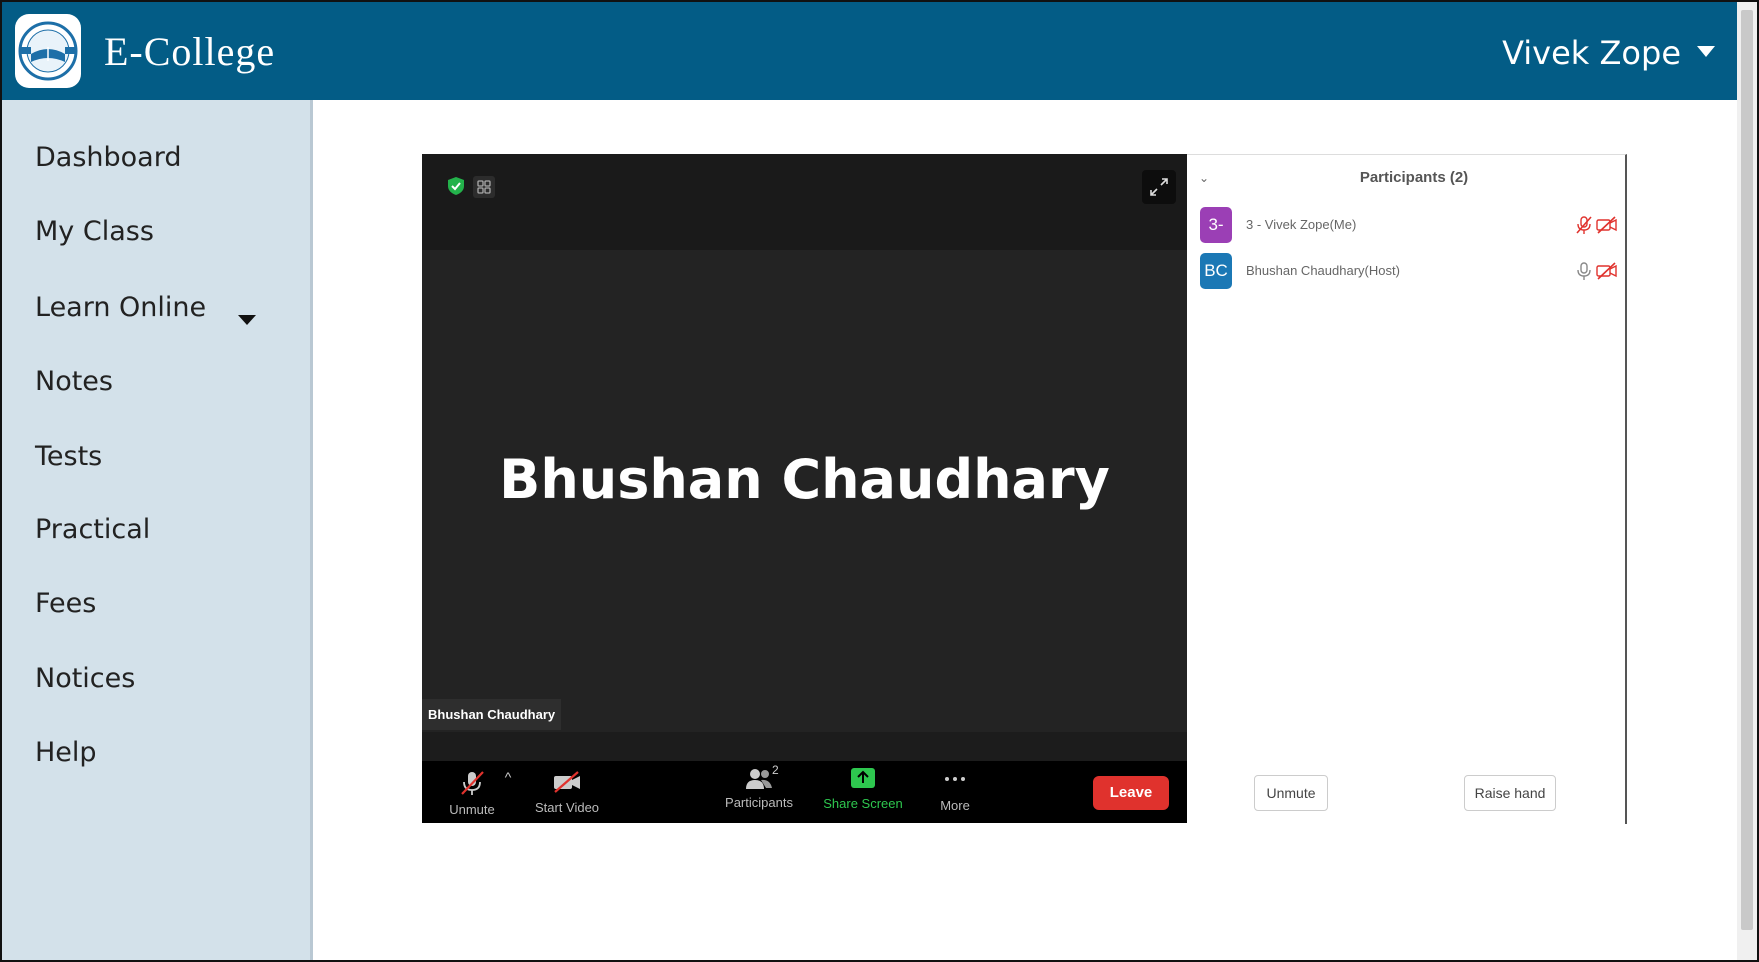 This screenshot has width=1759, height=962. I want to click on share-screen-button: Share Screen, so click(863, 788).